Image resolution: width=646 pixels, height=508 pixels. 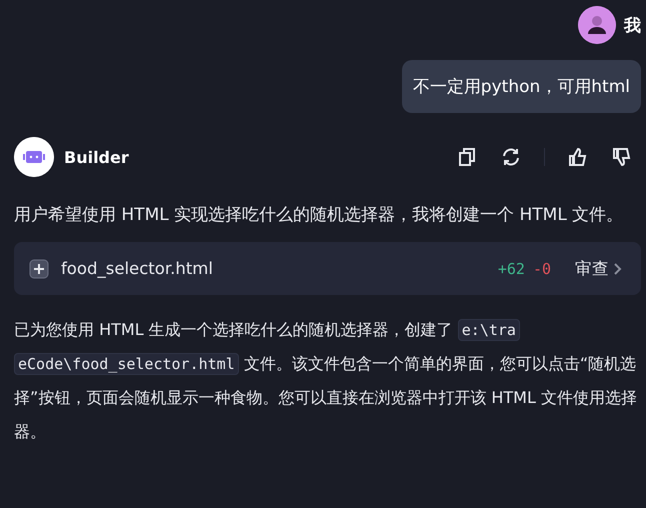 I want to click on plus-icon, so click(x=39, y=268).